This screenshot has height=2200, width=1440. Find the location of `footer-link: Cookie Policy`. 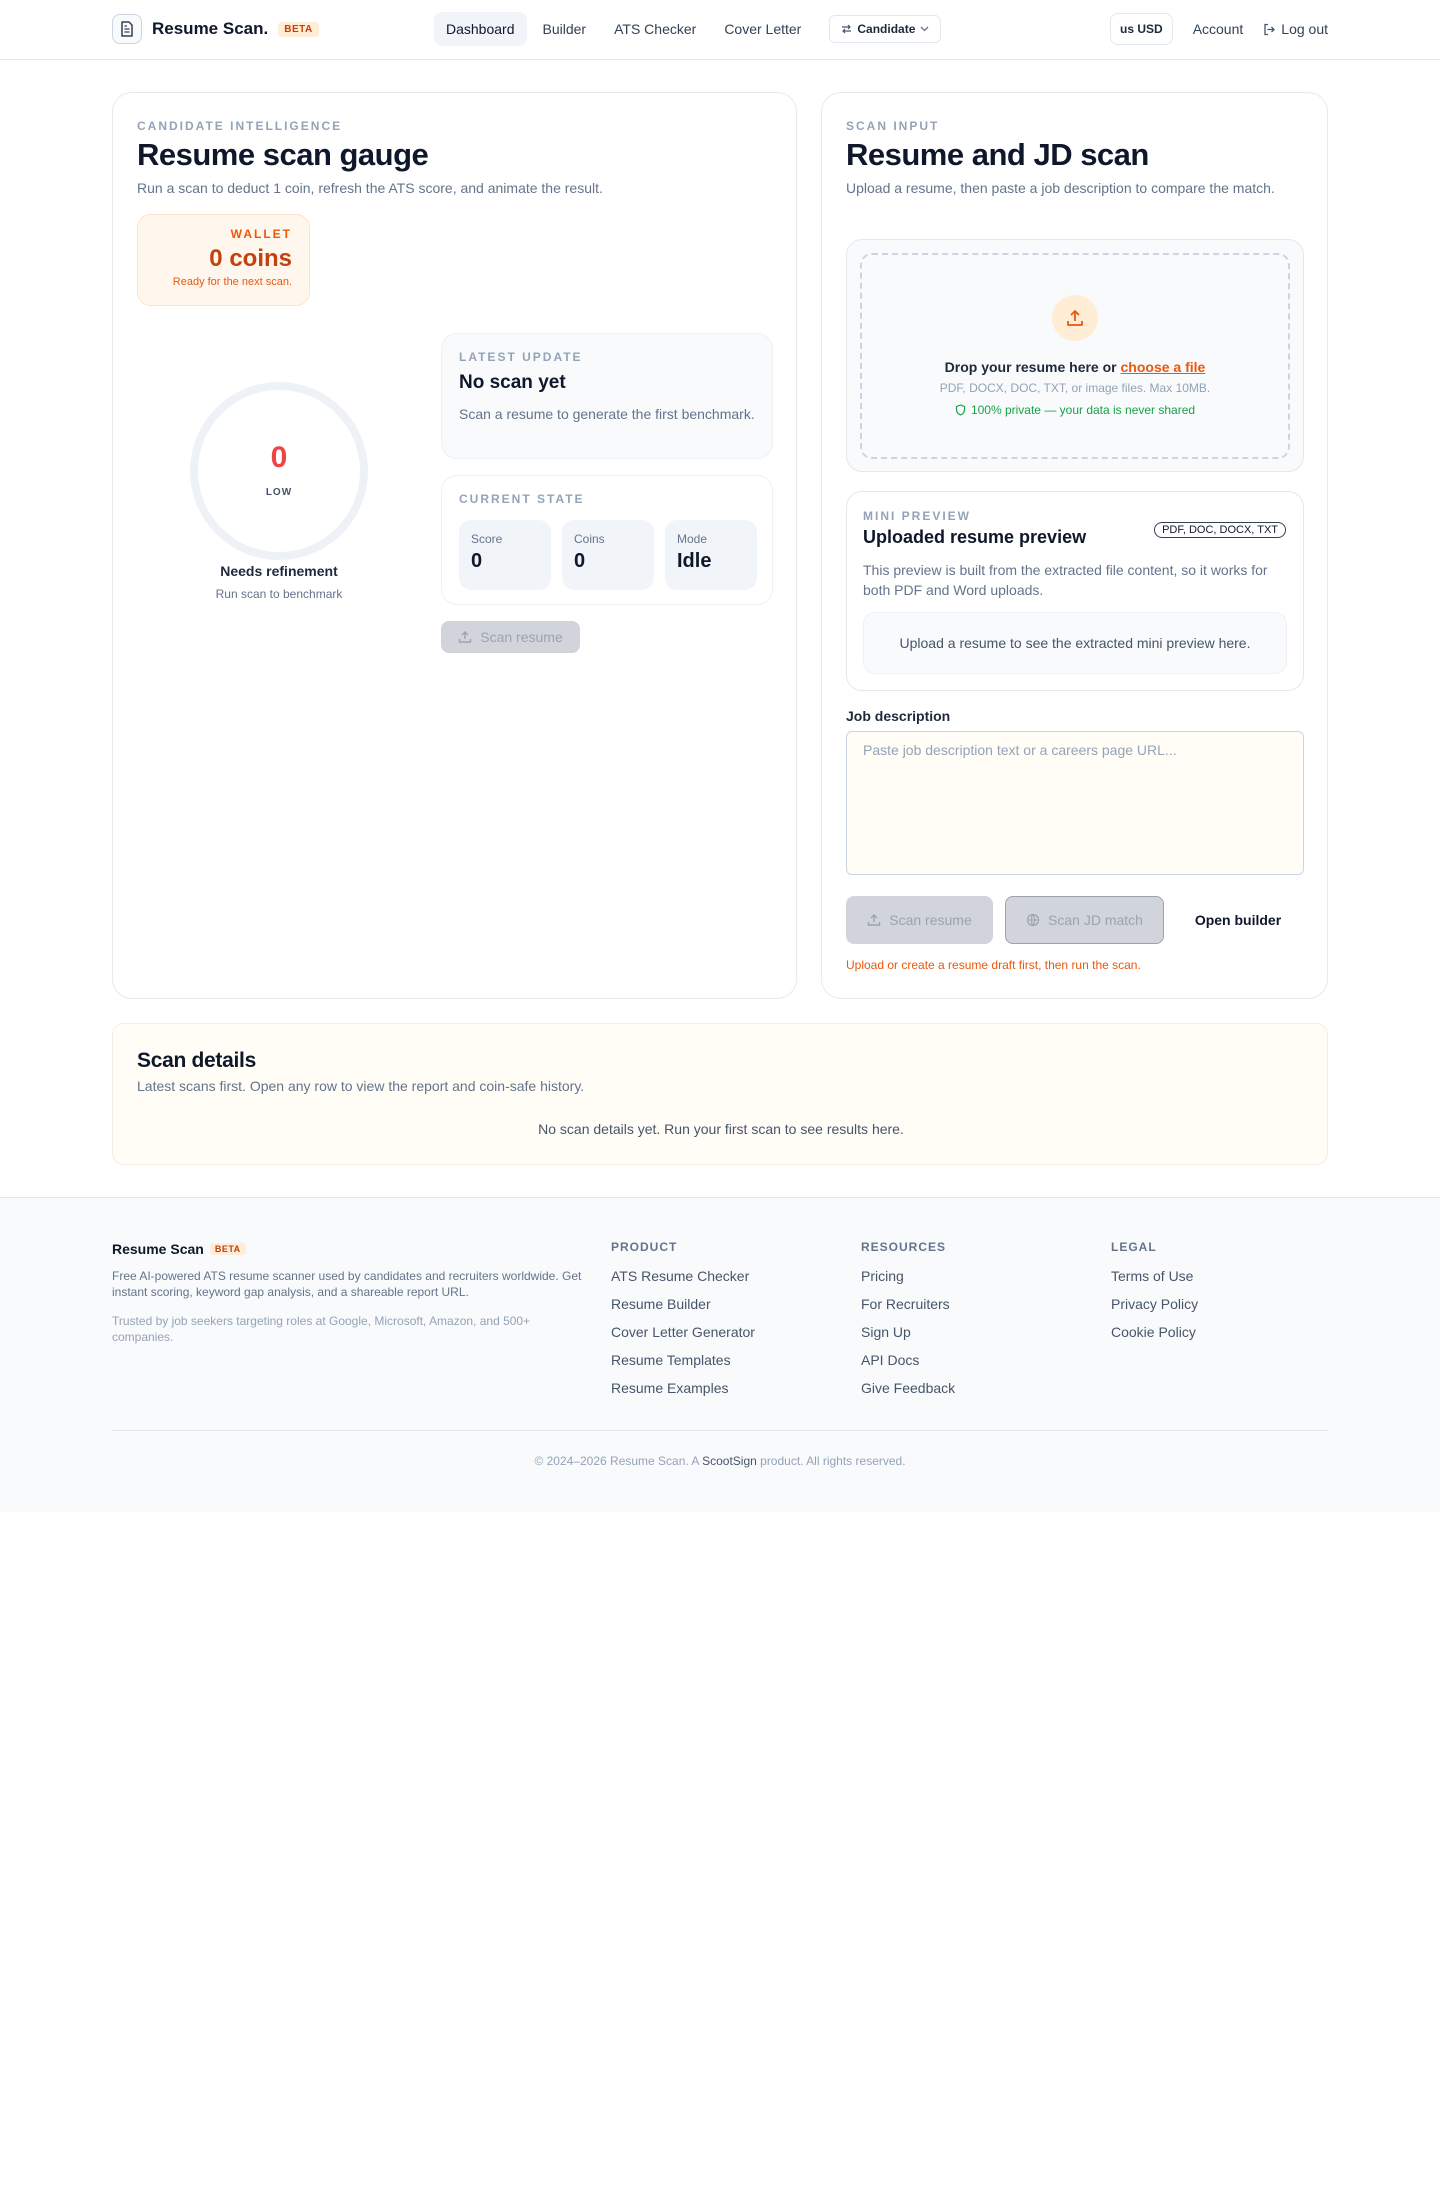

footer-link: Cookie Policy is located at coordinates (1154, 1332).